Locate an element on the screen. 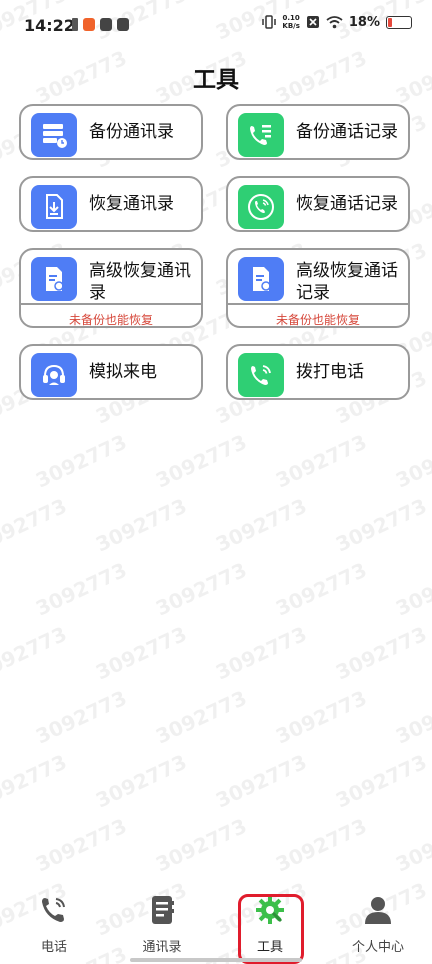 The width and height of the screenshot is (432, 964). phone-icon is located at coordinates (54, 910).